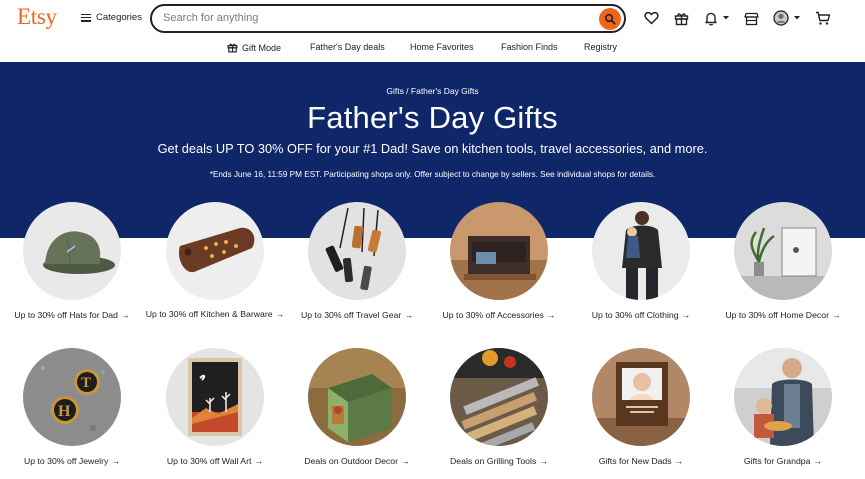 The width and height of the screenshot is (865, 479). I want to click on nav-home-favorites: Home Favorites, so click(442, 47).